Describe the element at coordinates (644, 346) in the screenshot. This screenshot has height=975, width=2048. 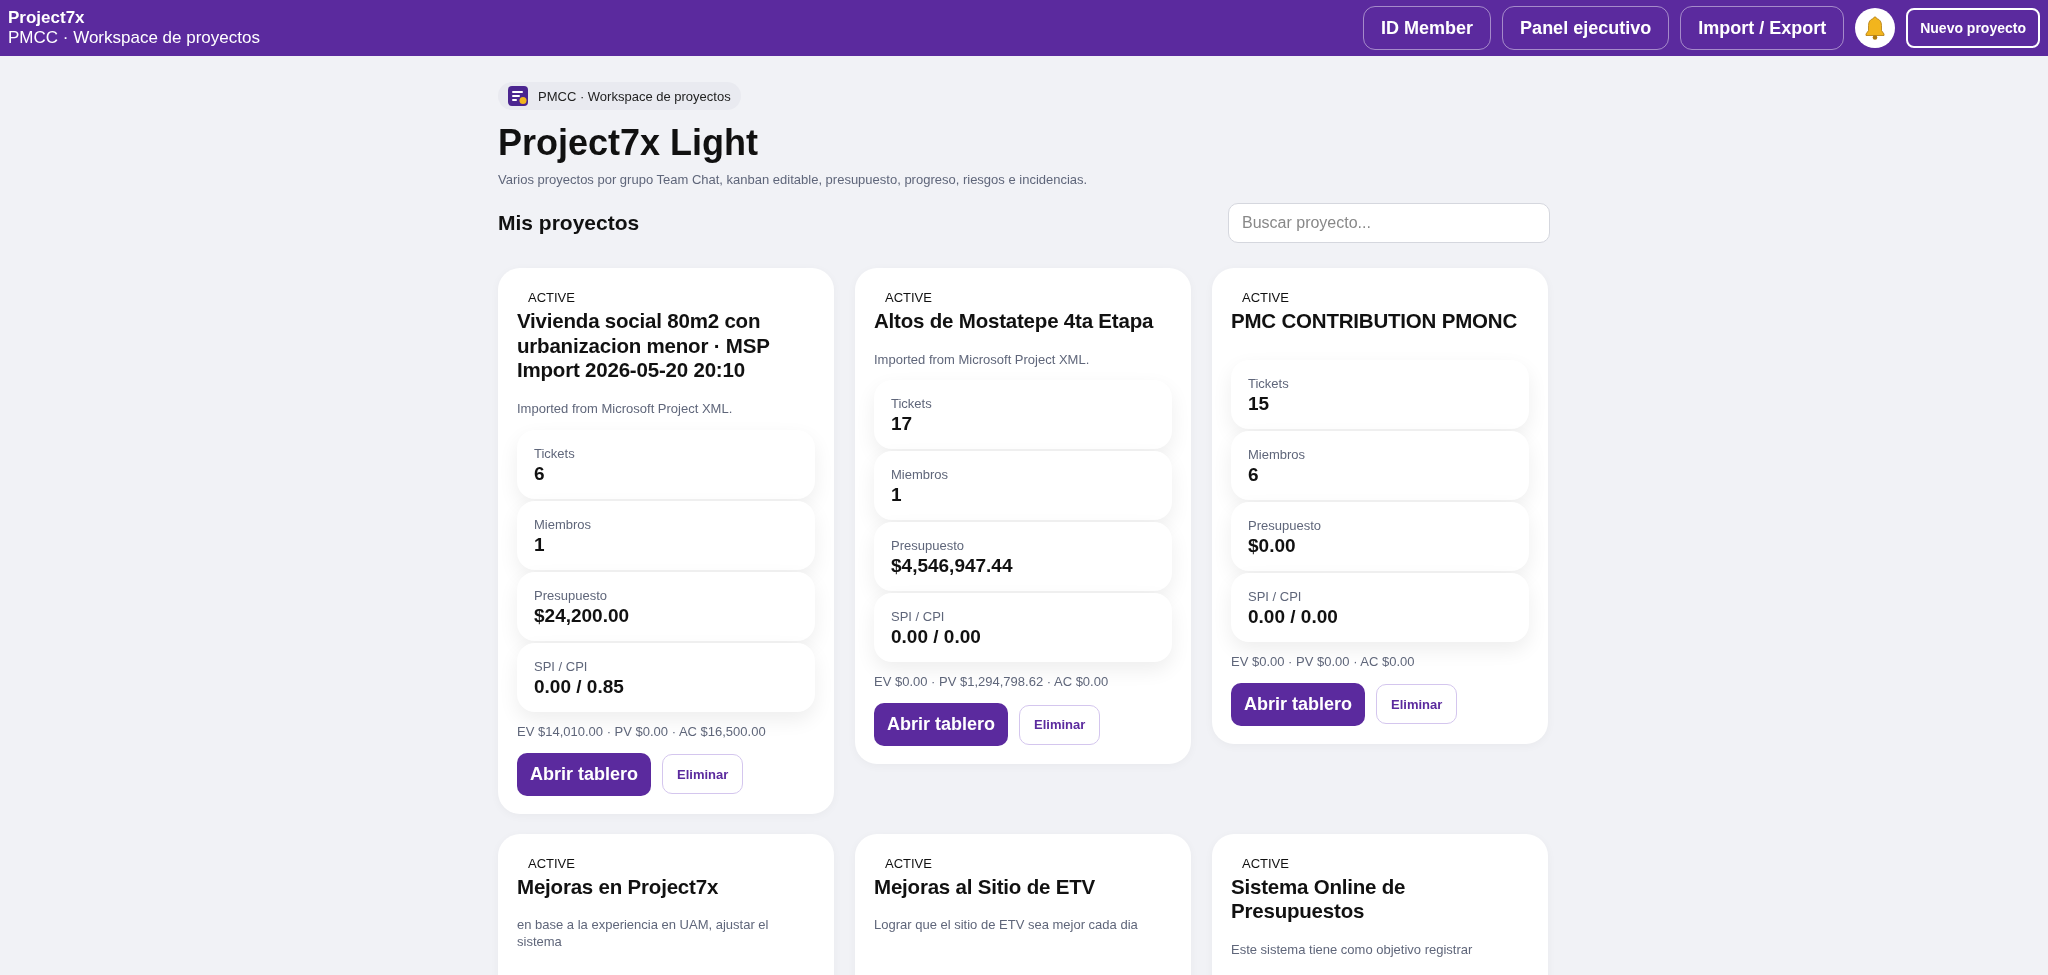
I see `project-title: Vivienda social 80m2 con urbanizacion menor · MSP Import 2026-05-20 20:10` at that location.